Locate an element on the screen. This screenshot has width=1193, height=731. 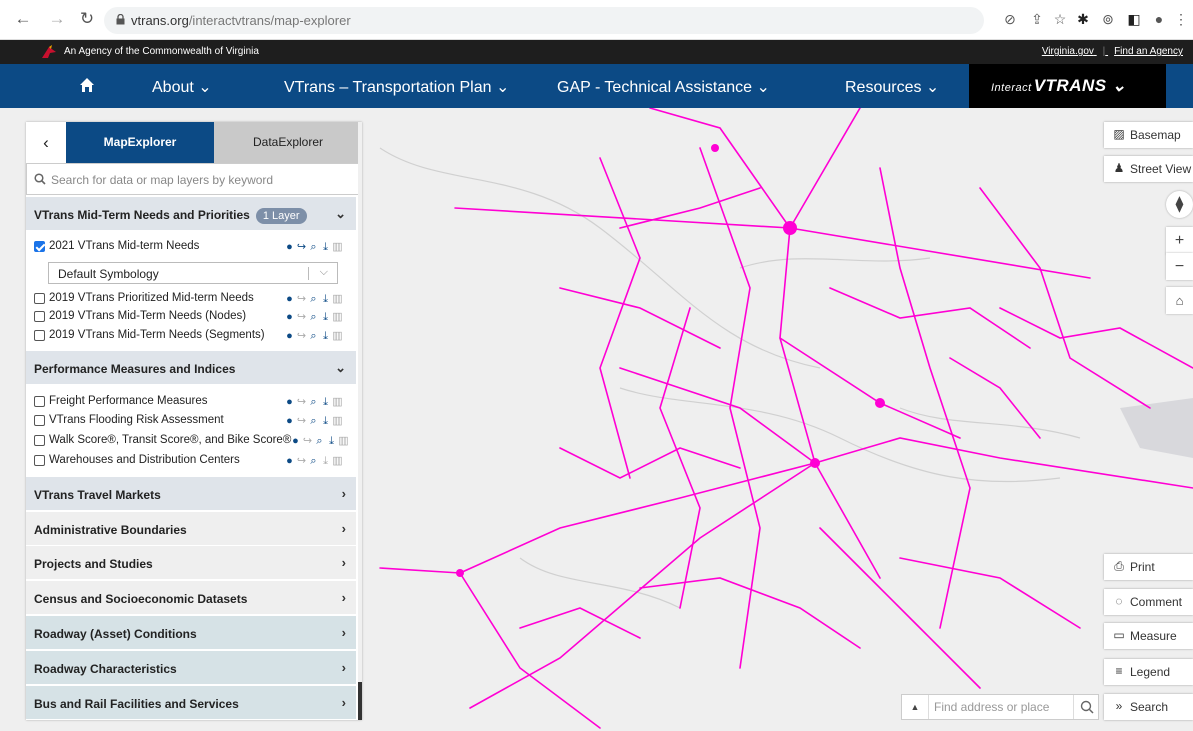
zoom-out-icon: − is located at coordinates (1179, 266).